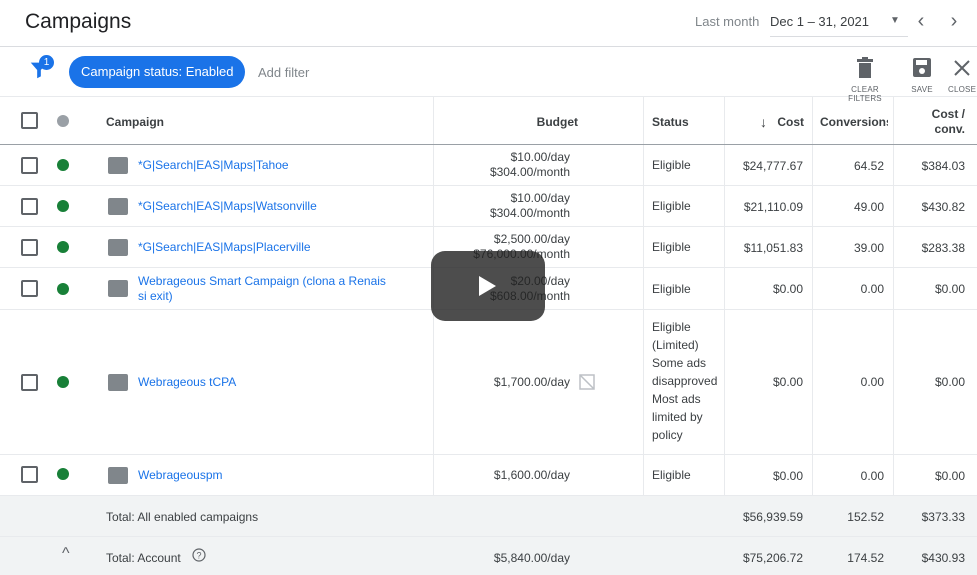 The height and width of the screenshot is (575, 977). Describe the element at coordinates (943, 558) in the screenshot. I see `total-cost-per-conv: $430.93` at that location.